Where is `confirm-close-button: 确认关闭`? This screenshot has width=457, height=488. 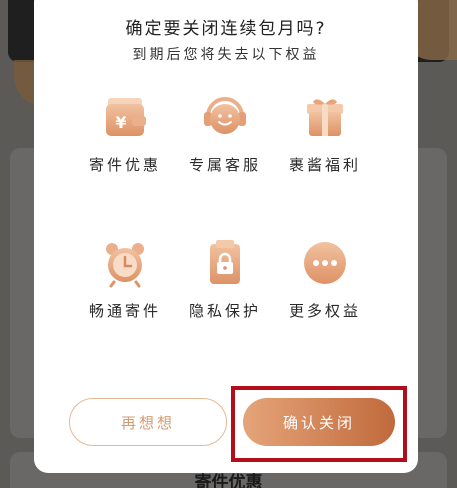 confirm-close-button: 确认关闭 is located at coordinates (319, 422).